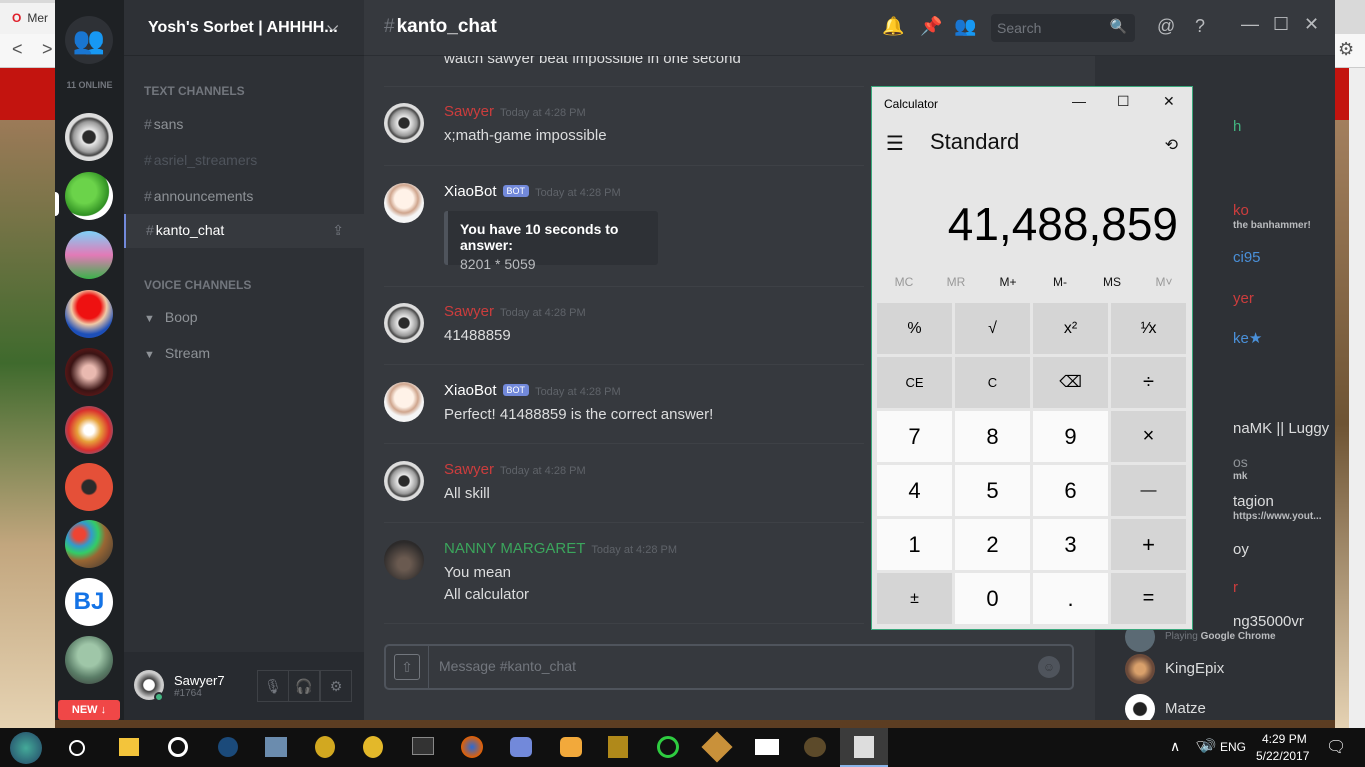 Image resolution: width=1365 pixels, height=767 pixels. What do you see at coordinates (668, 747) in the screenshot?
I see `opera-gx-icon` at bounding box center [668, 747].